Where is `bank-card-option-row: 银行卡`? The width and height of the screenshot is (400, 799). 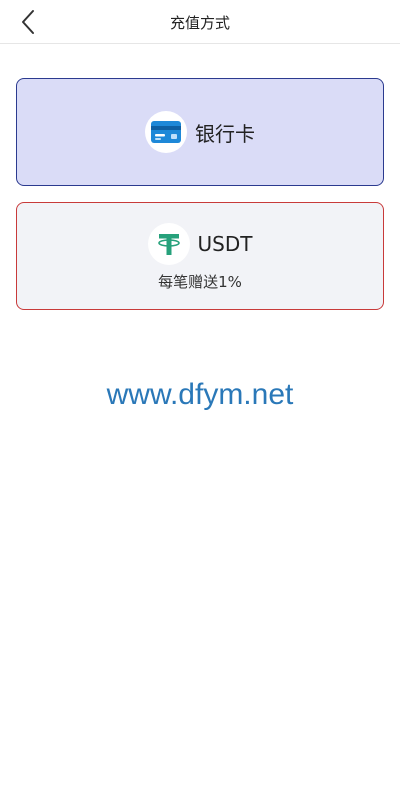
bank-card-option-row: 银行卡 is located at coordinates (200, 132).